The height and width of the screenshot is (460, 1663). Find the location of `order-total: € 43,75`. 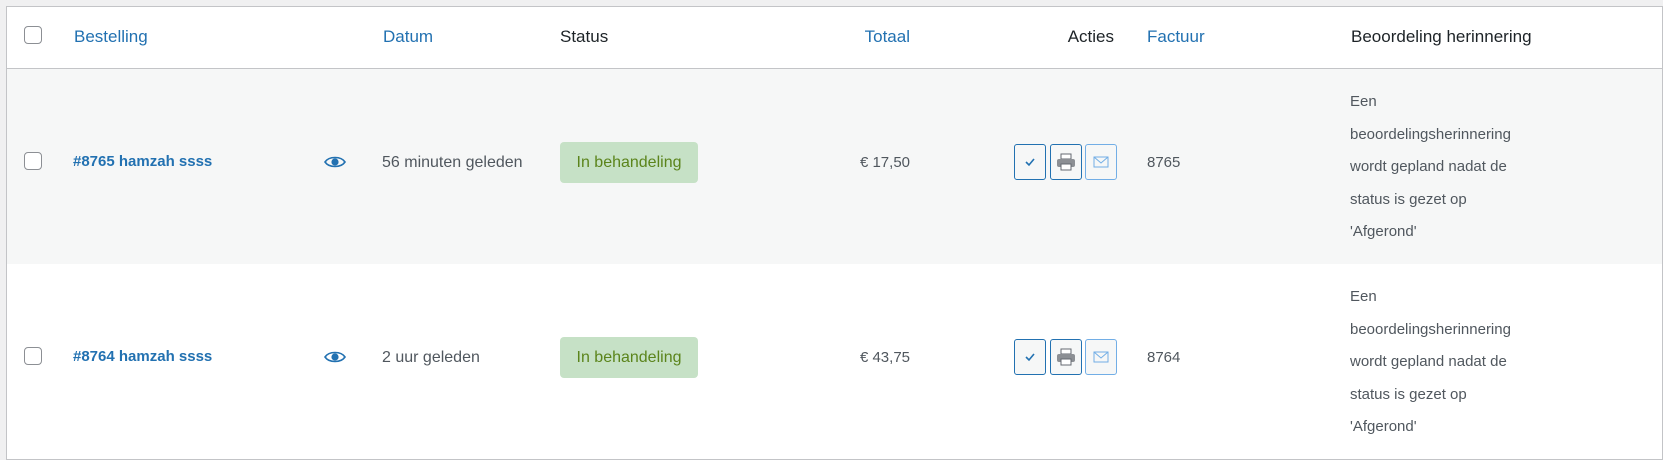

order-total: € 43,75 is located at coordinates (884, 357).